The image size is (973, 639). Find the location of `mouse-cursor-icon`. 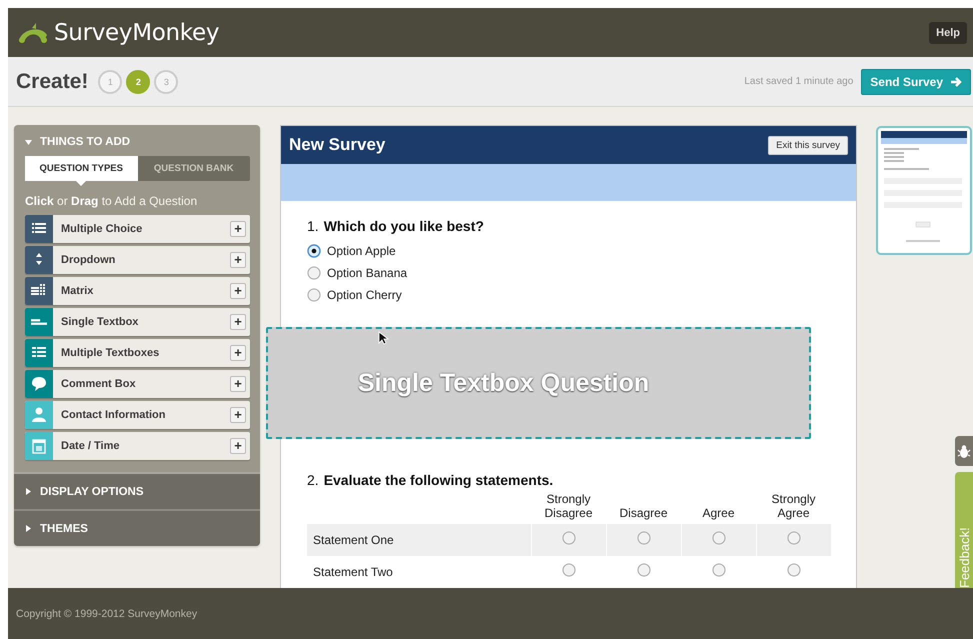

mouse-cursor-icon is located at coordinates (383, 338).